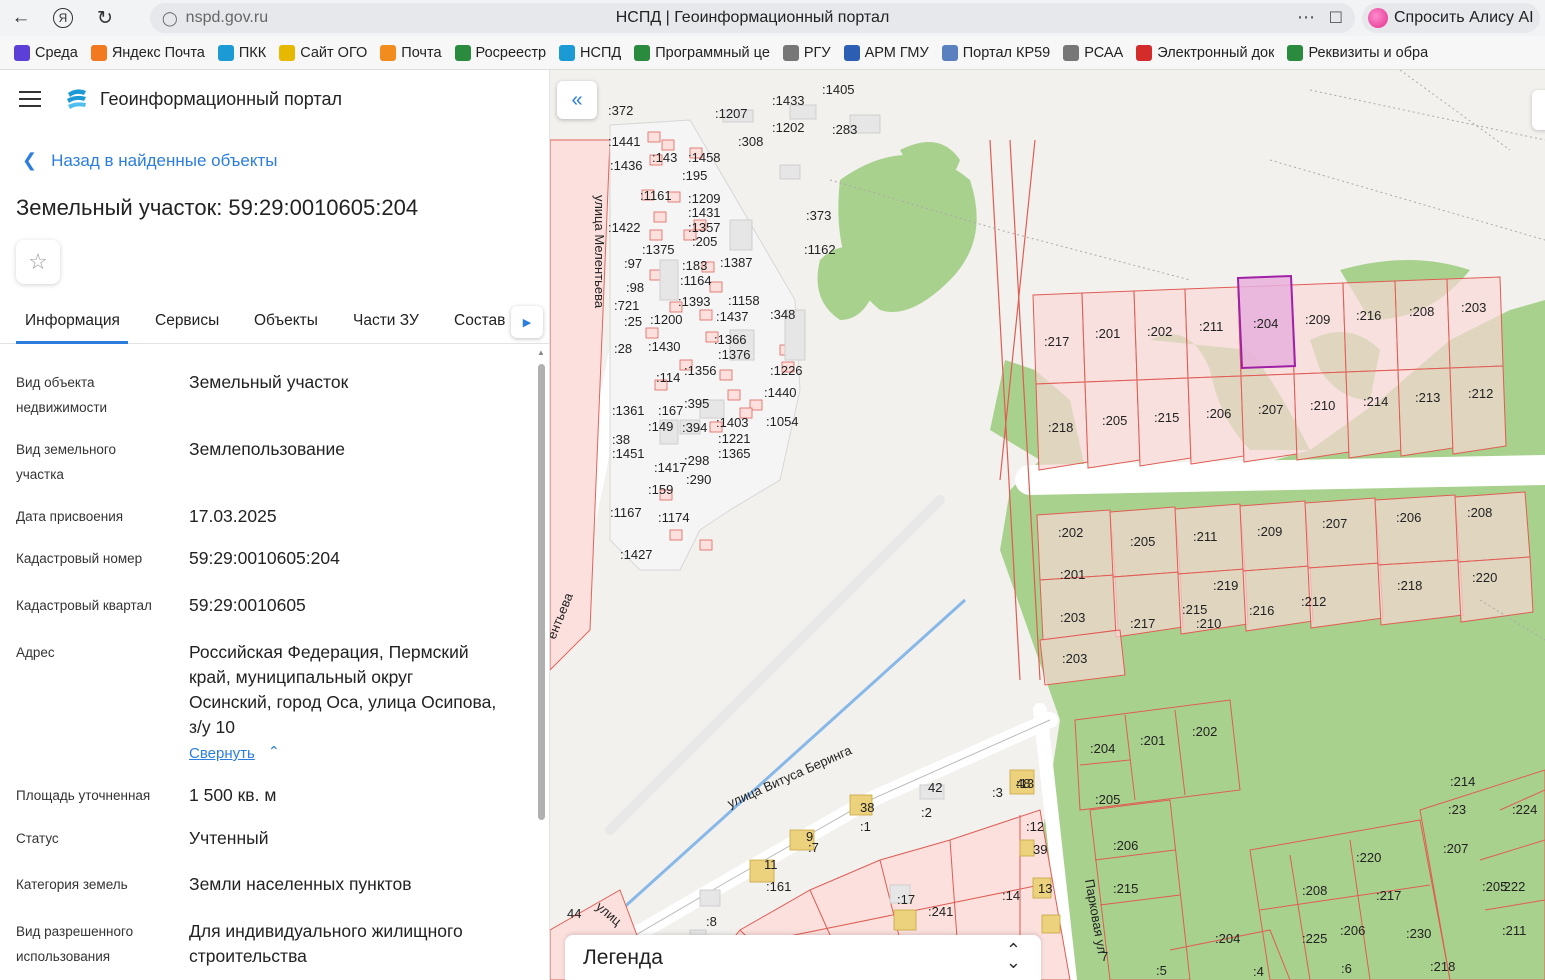 This screenshot has width=1545, height=980. I want to click on bookmark-item: Портал КР59, so click(996, 52).